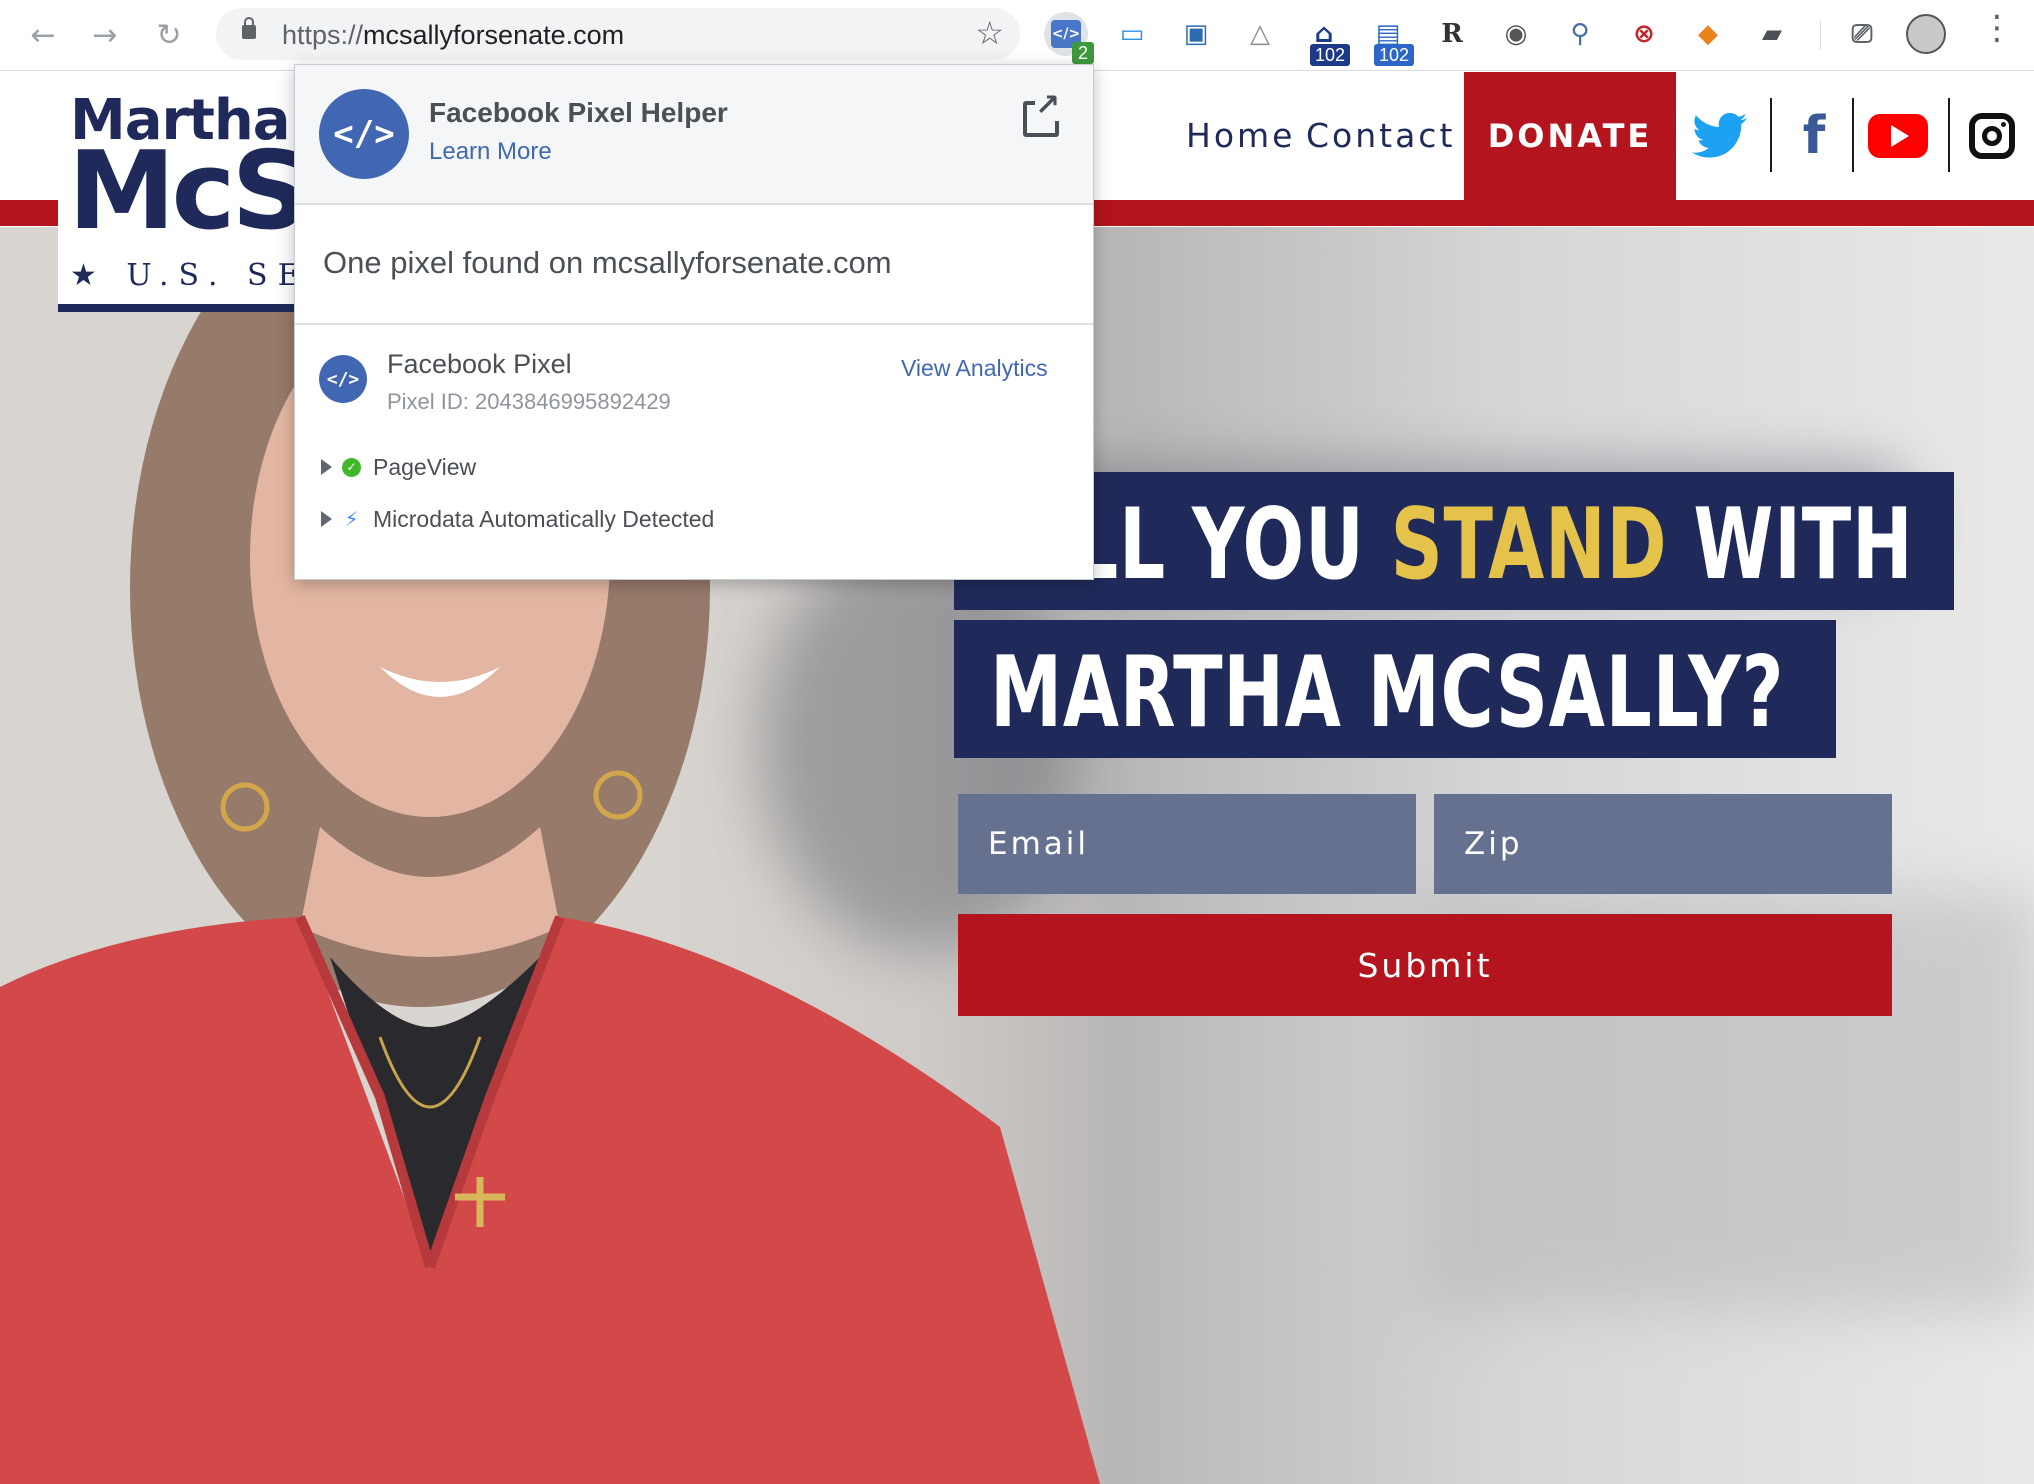 The image size is (2034, 1484). I want to click on reader-extension-icon: R, so click(1452, 34).